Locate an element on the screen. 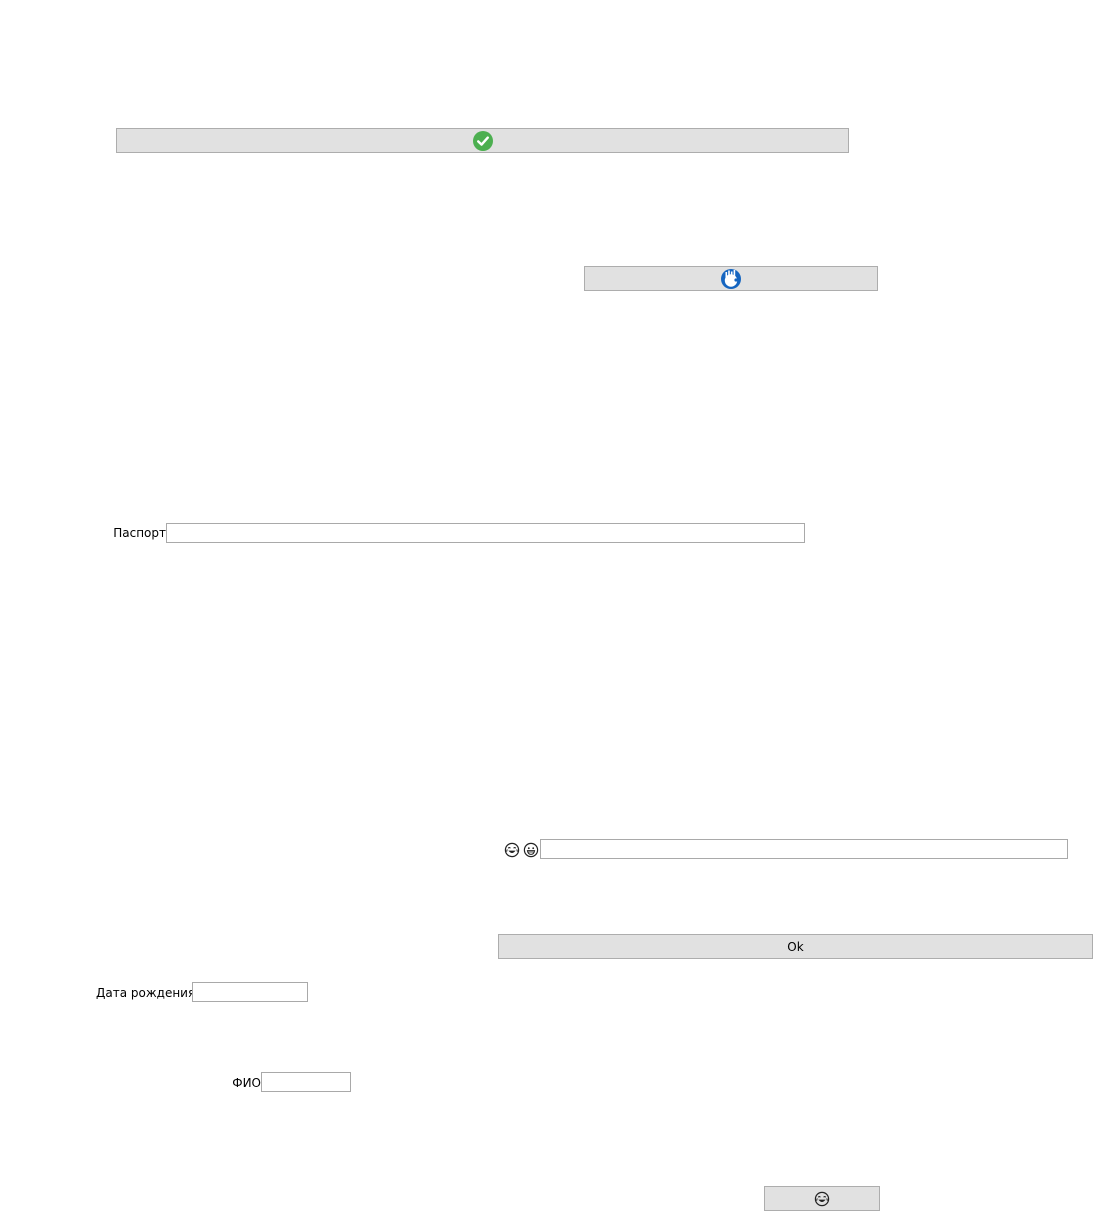  grinning-face-icon is located at coordinates (531, 850).